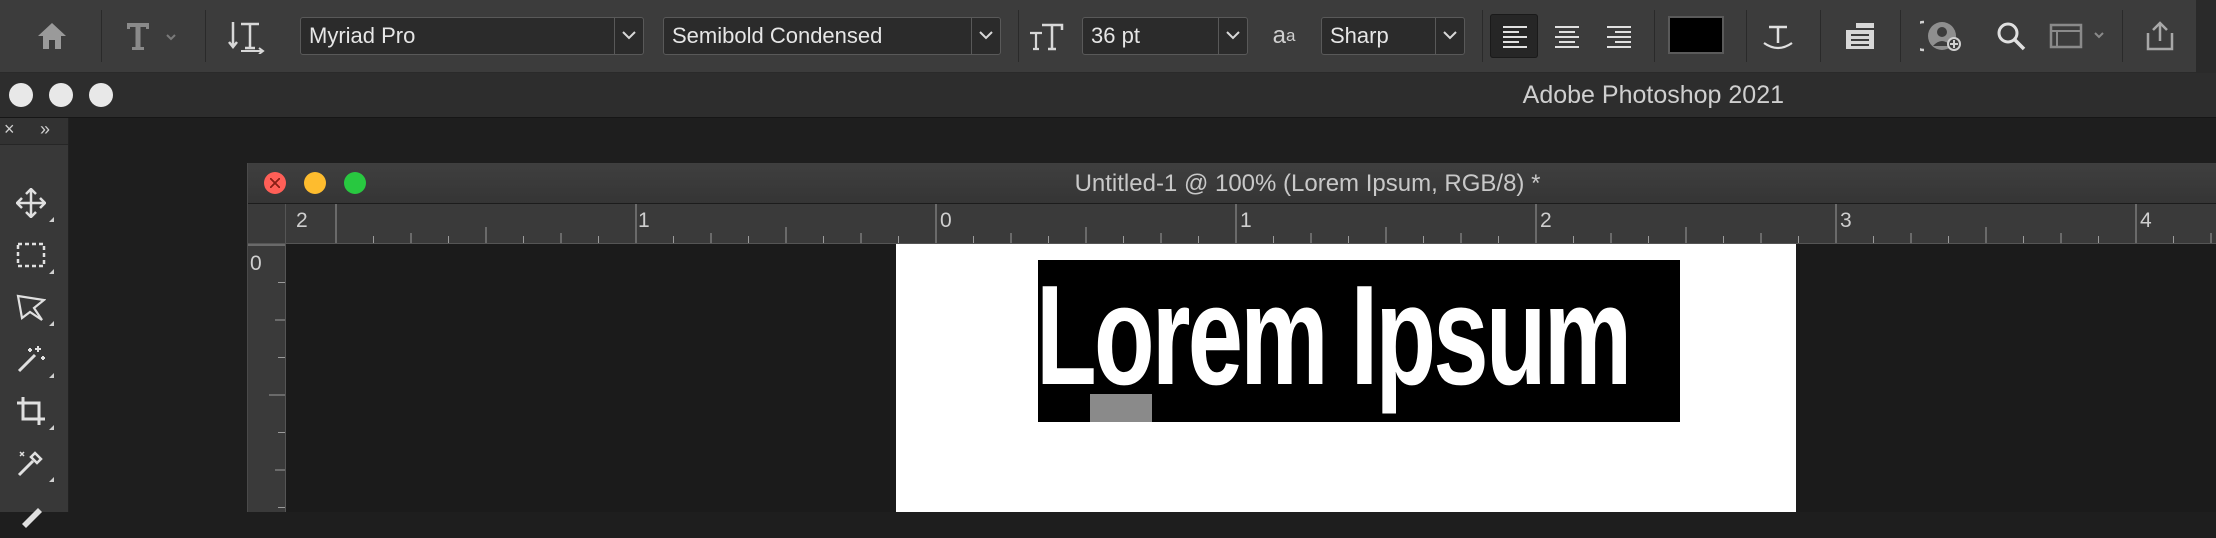  I want to click on app-bar: Adobe Photoshop 2021, so click(1108, 95).